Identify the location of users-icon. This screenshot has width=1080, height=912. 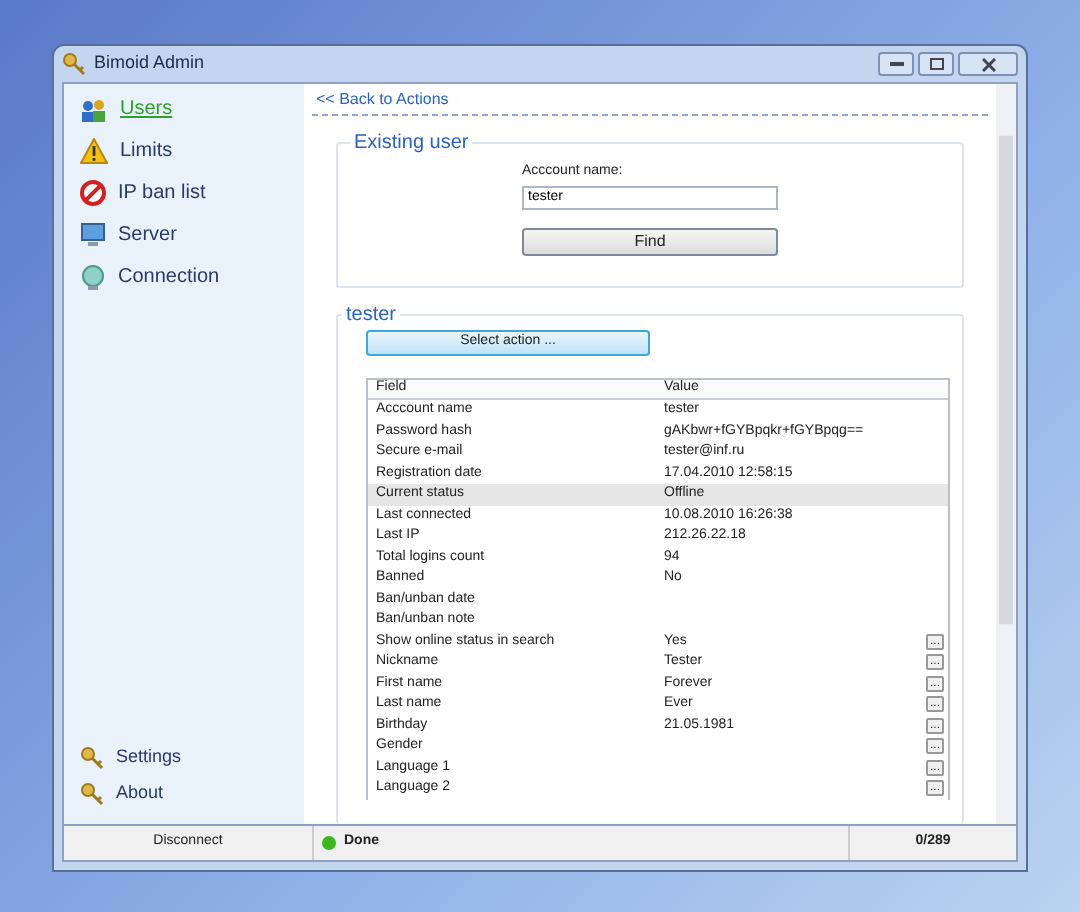
(94, 109).